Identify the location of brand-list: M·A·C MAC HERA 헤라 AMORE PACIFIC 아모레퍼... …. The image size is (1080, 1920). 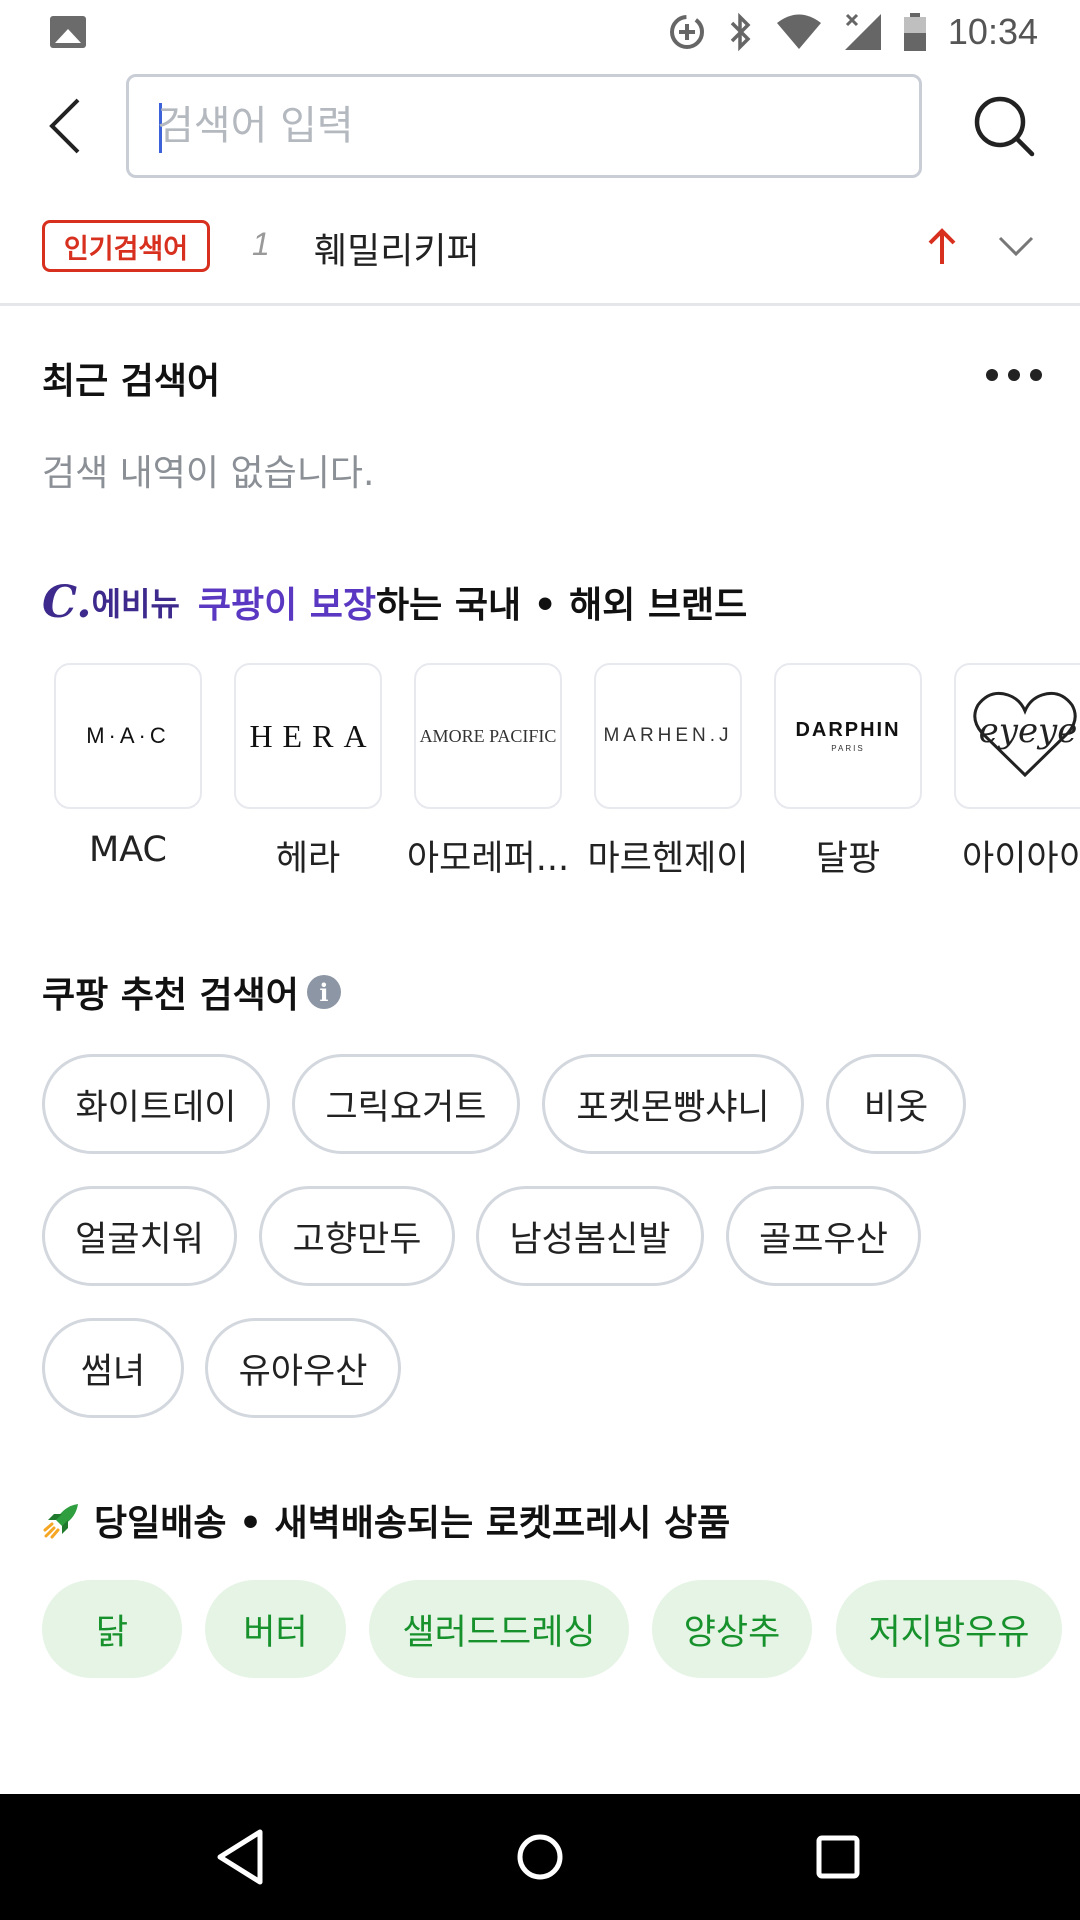
(540, 772).